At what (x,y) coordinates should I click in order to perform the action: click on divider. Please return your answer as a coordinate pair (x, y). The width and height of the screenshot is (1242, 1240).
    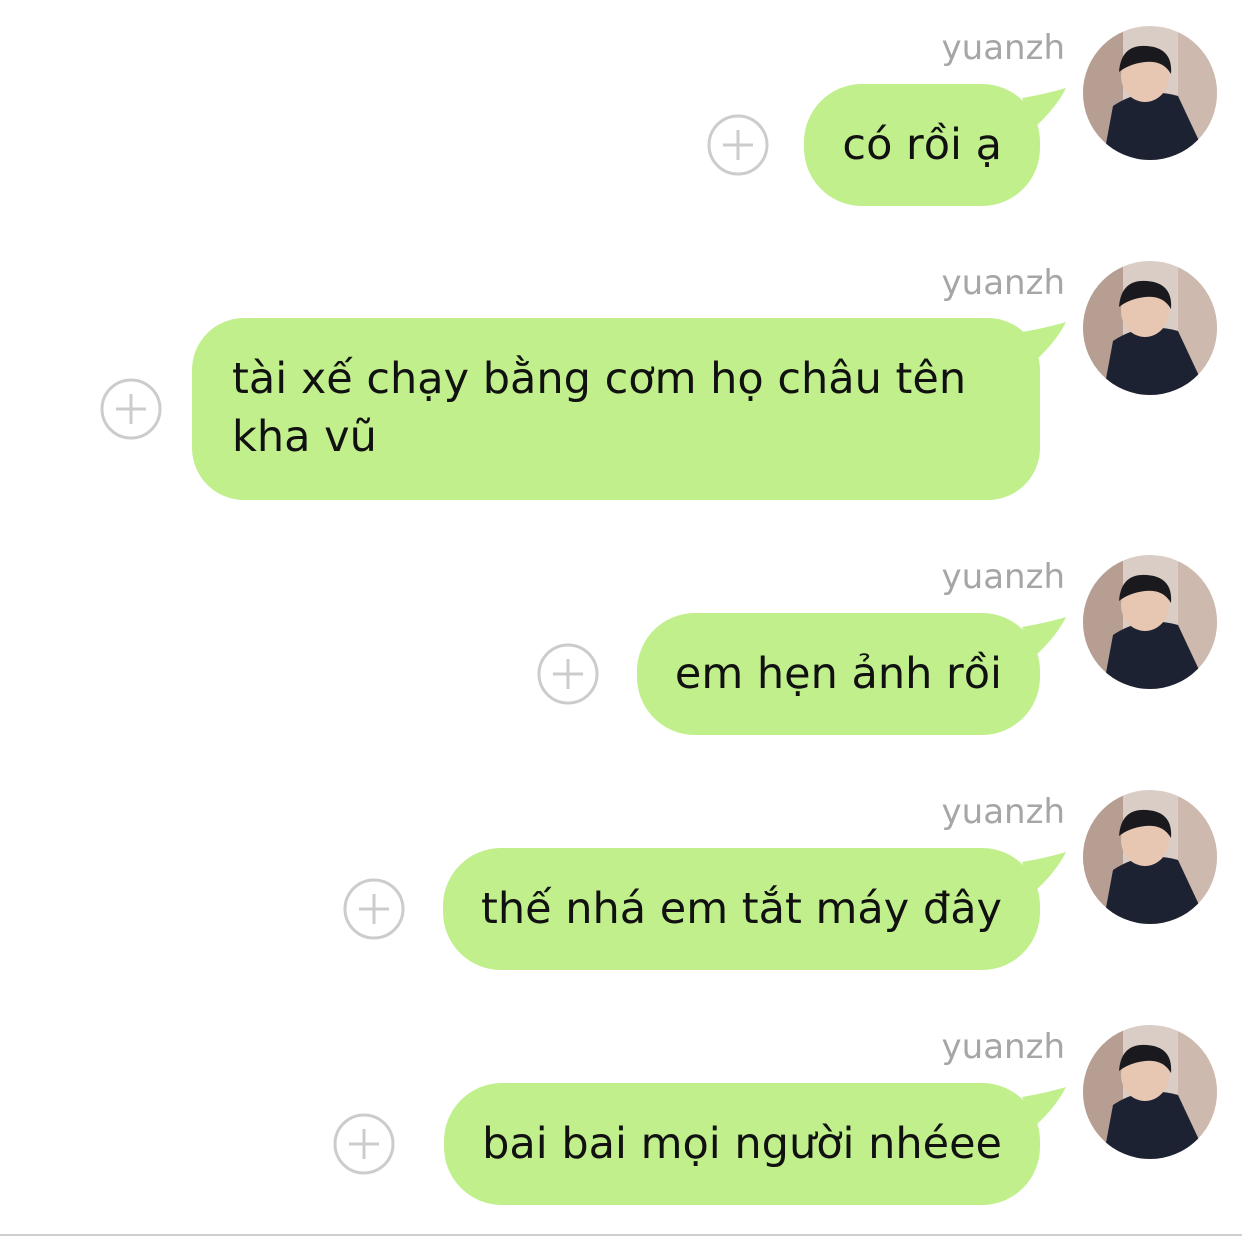
    Looking at the image, I should click on (621, 1235).